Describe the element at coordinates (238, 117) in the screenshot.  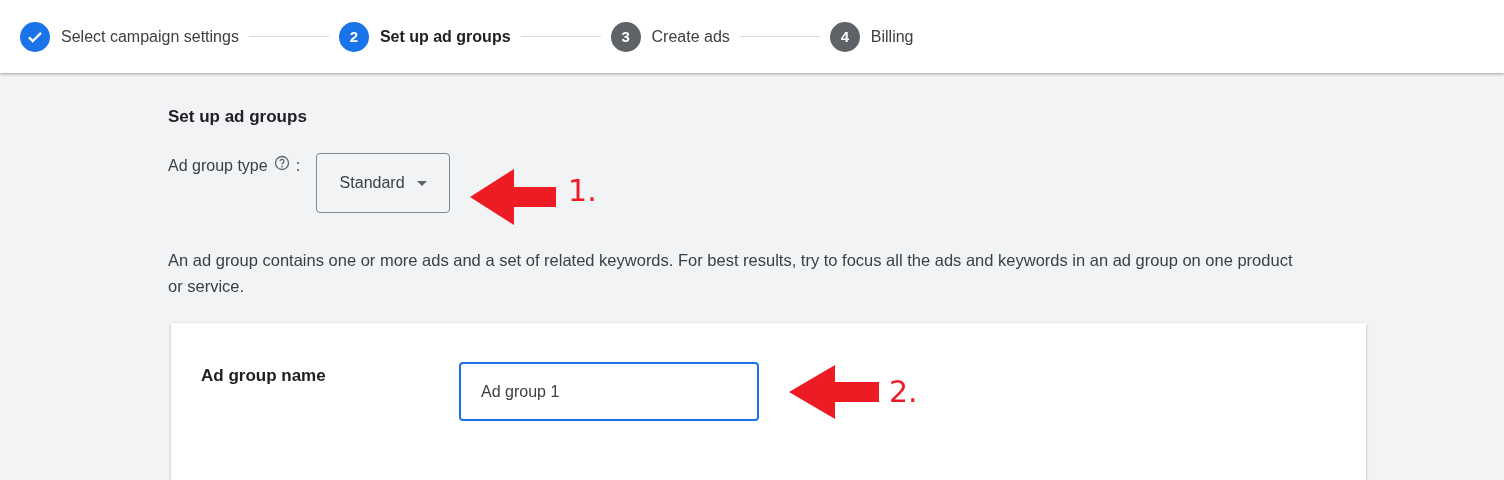
I see `section-title: Set up ad groups` at that location.